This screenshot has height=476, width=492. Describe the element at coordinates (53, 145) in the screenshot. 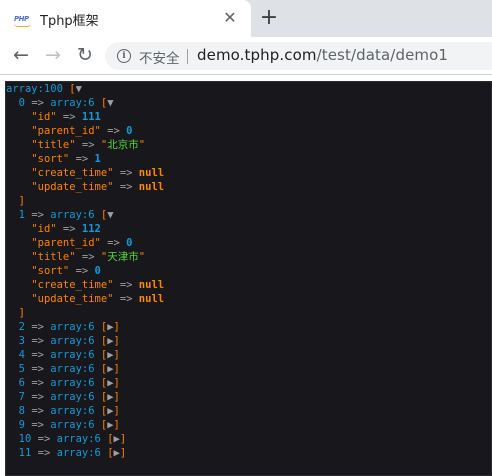

I see `field-key: "title"` at that location.